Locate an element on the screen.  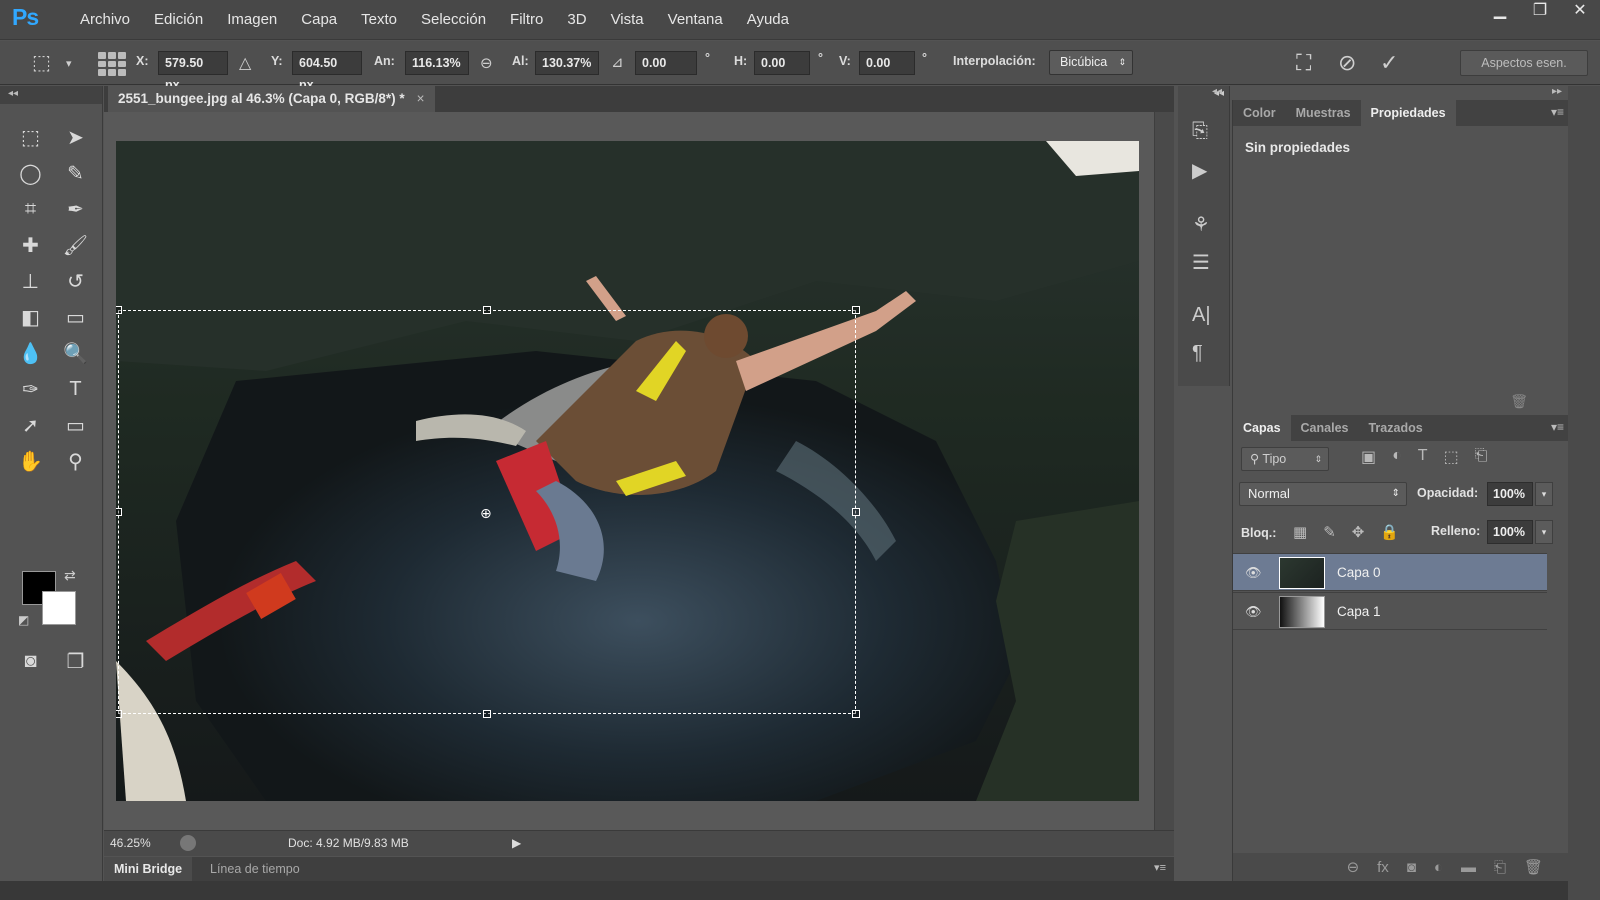
transform-handle-top-center is located at coordinates (487, 310).